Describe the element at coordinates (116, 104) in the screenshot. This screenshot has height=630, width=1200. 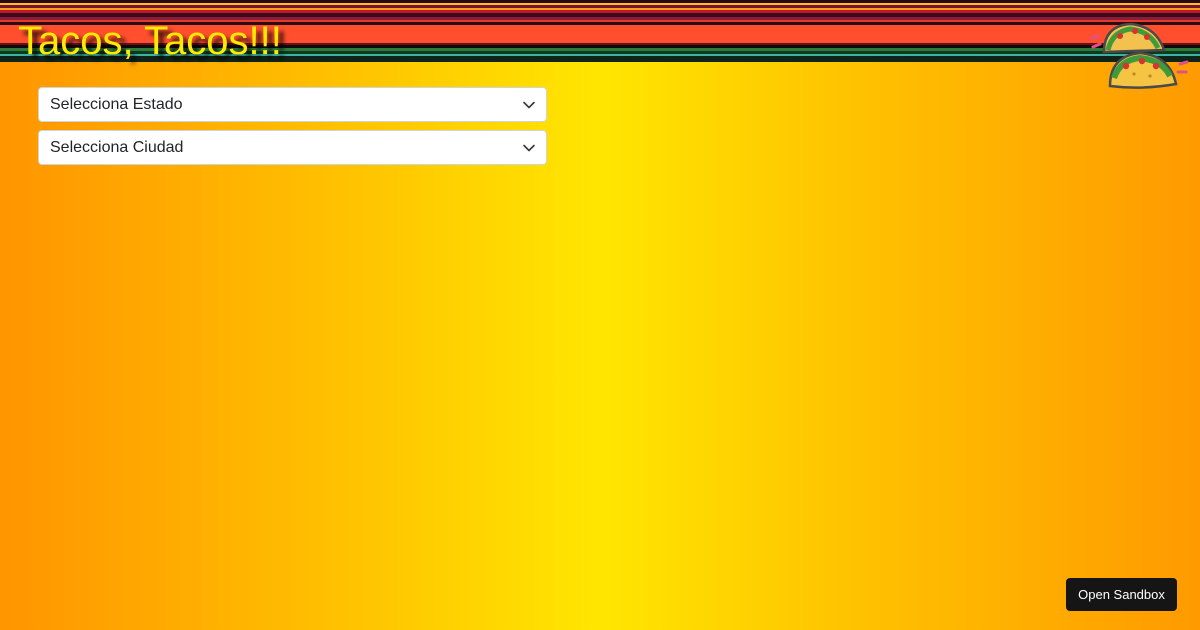
I see `state-select-value: Selecciona Estado` at that location.